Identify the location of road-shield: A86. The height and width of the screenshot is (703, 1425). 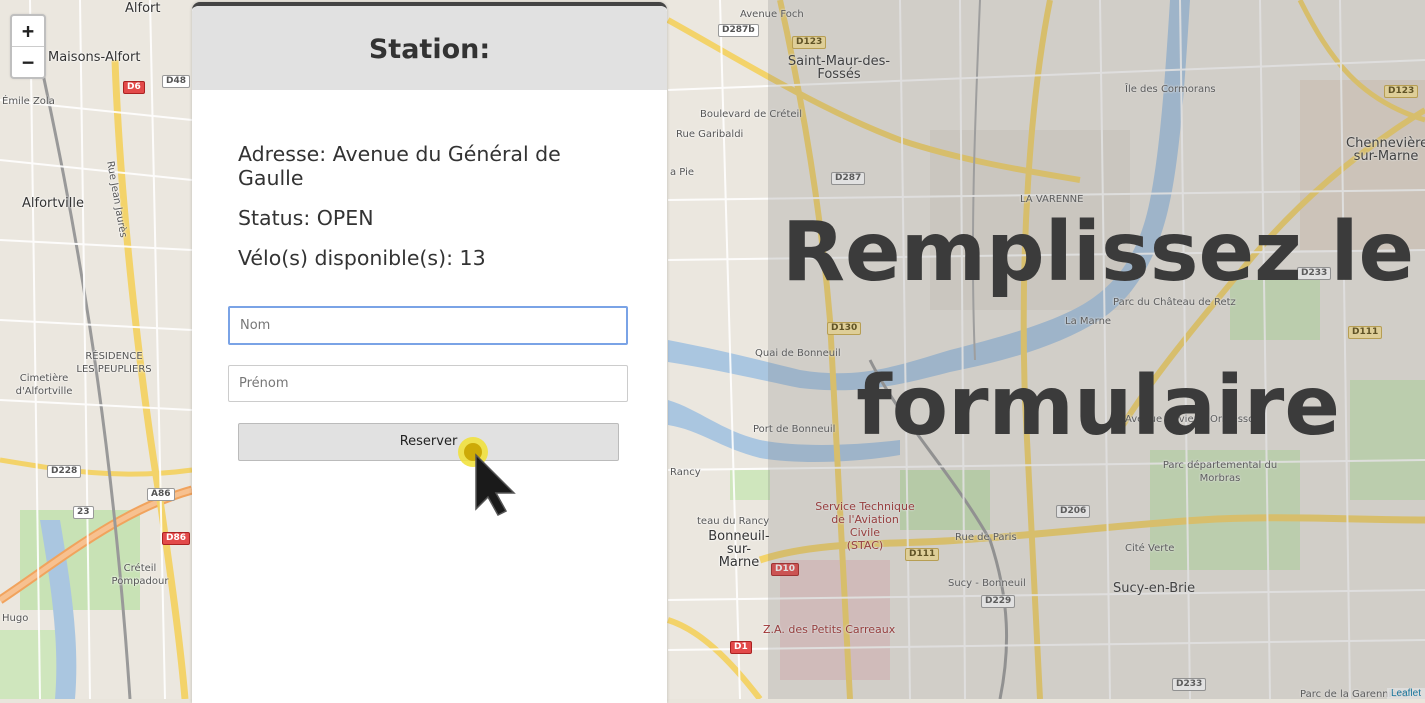
(161, 494).